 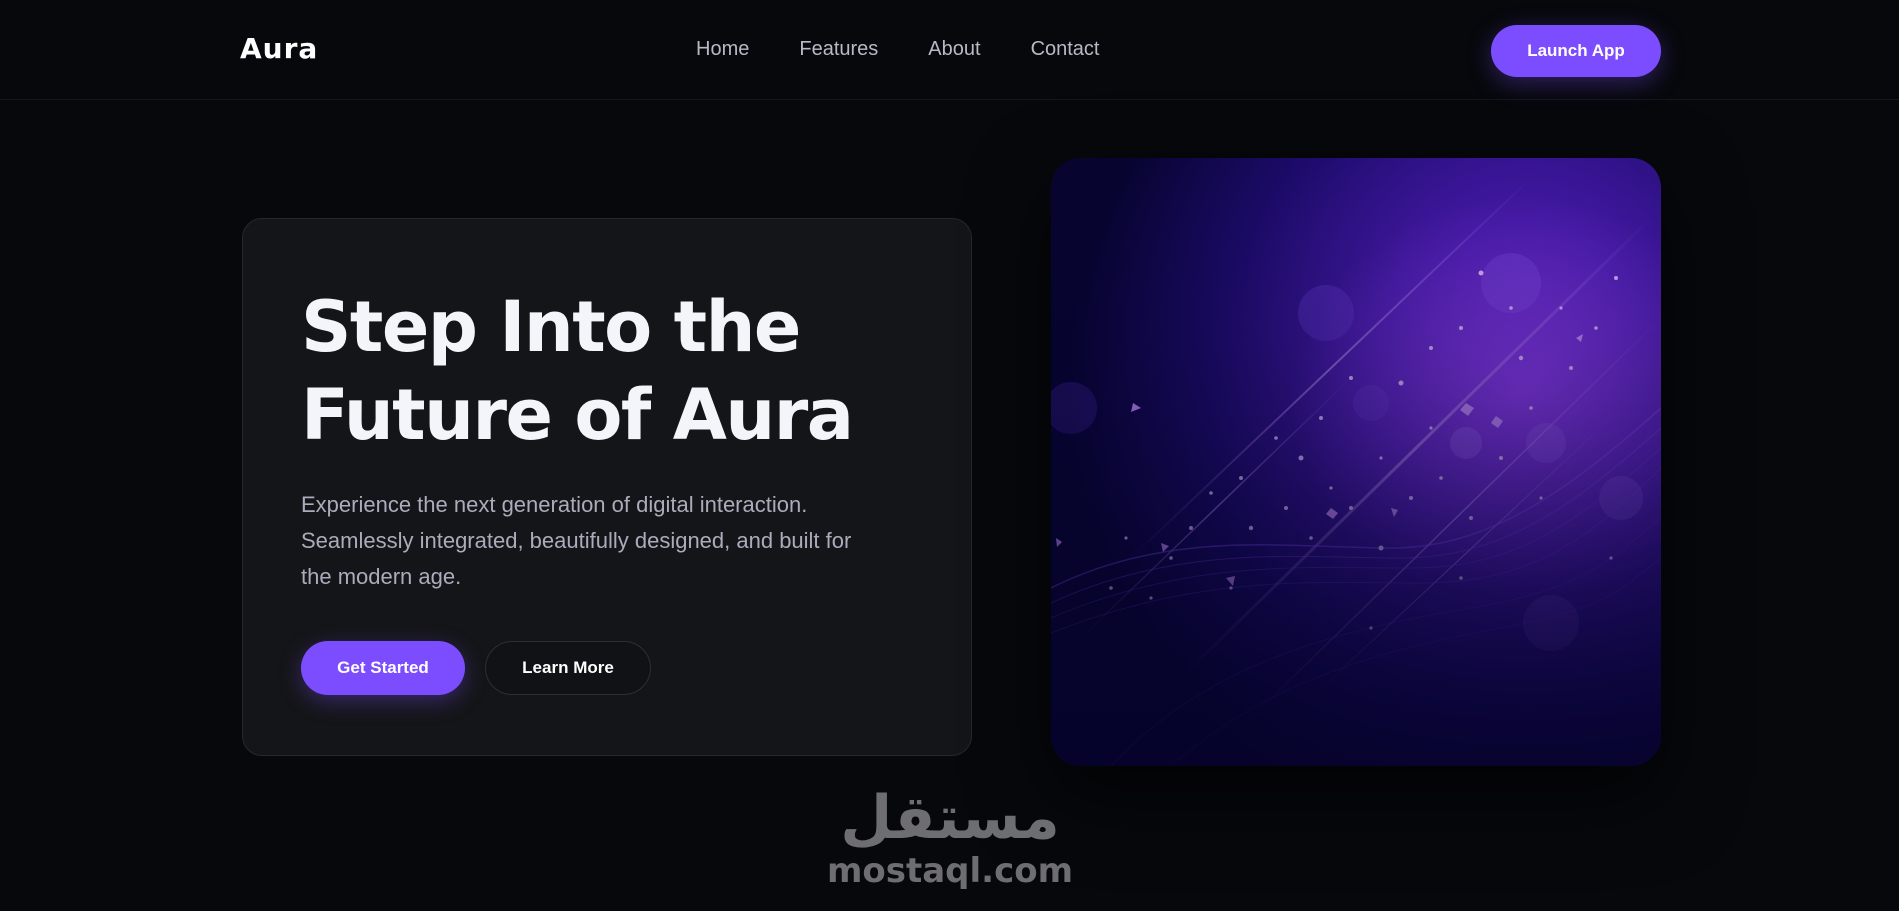 I want to click on mostaql-watermark: مستقل mostaql.com, so click(x=950, y=840).